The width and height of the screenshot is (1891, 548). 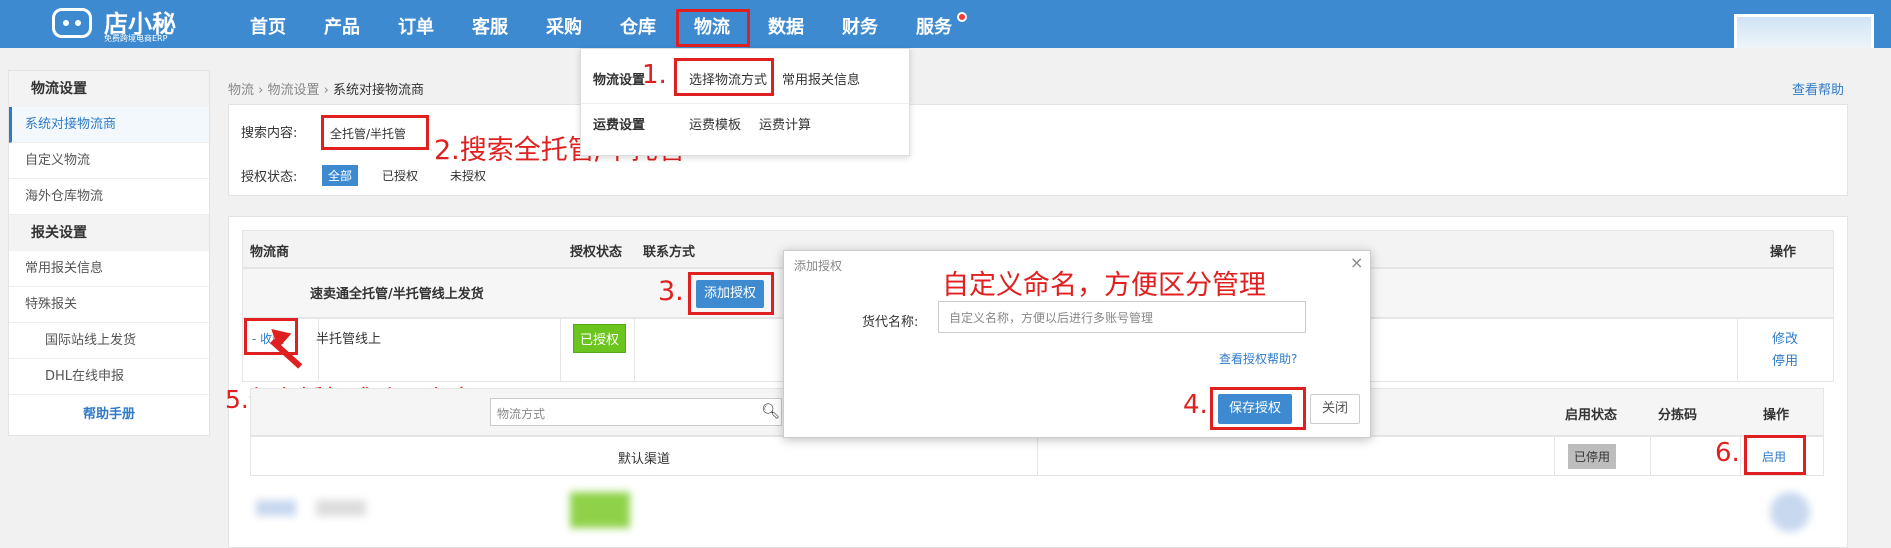 I want to click on breadcrumb-item: 物流设置, so click(x=294, y=90).